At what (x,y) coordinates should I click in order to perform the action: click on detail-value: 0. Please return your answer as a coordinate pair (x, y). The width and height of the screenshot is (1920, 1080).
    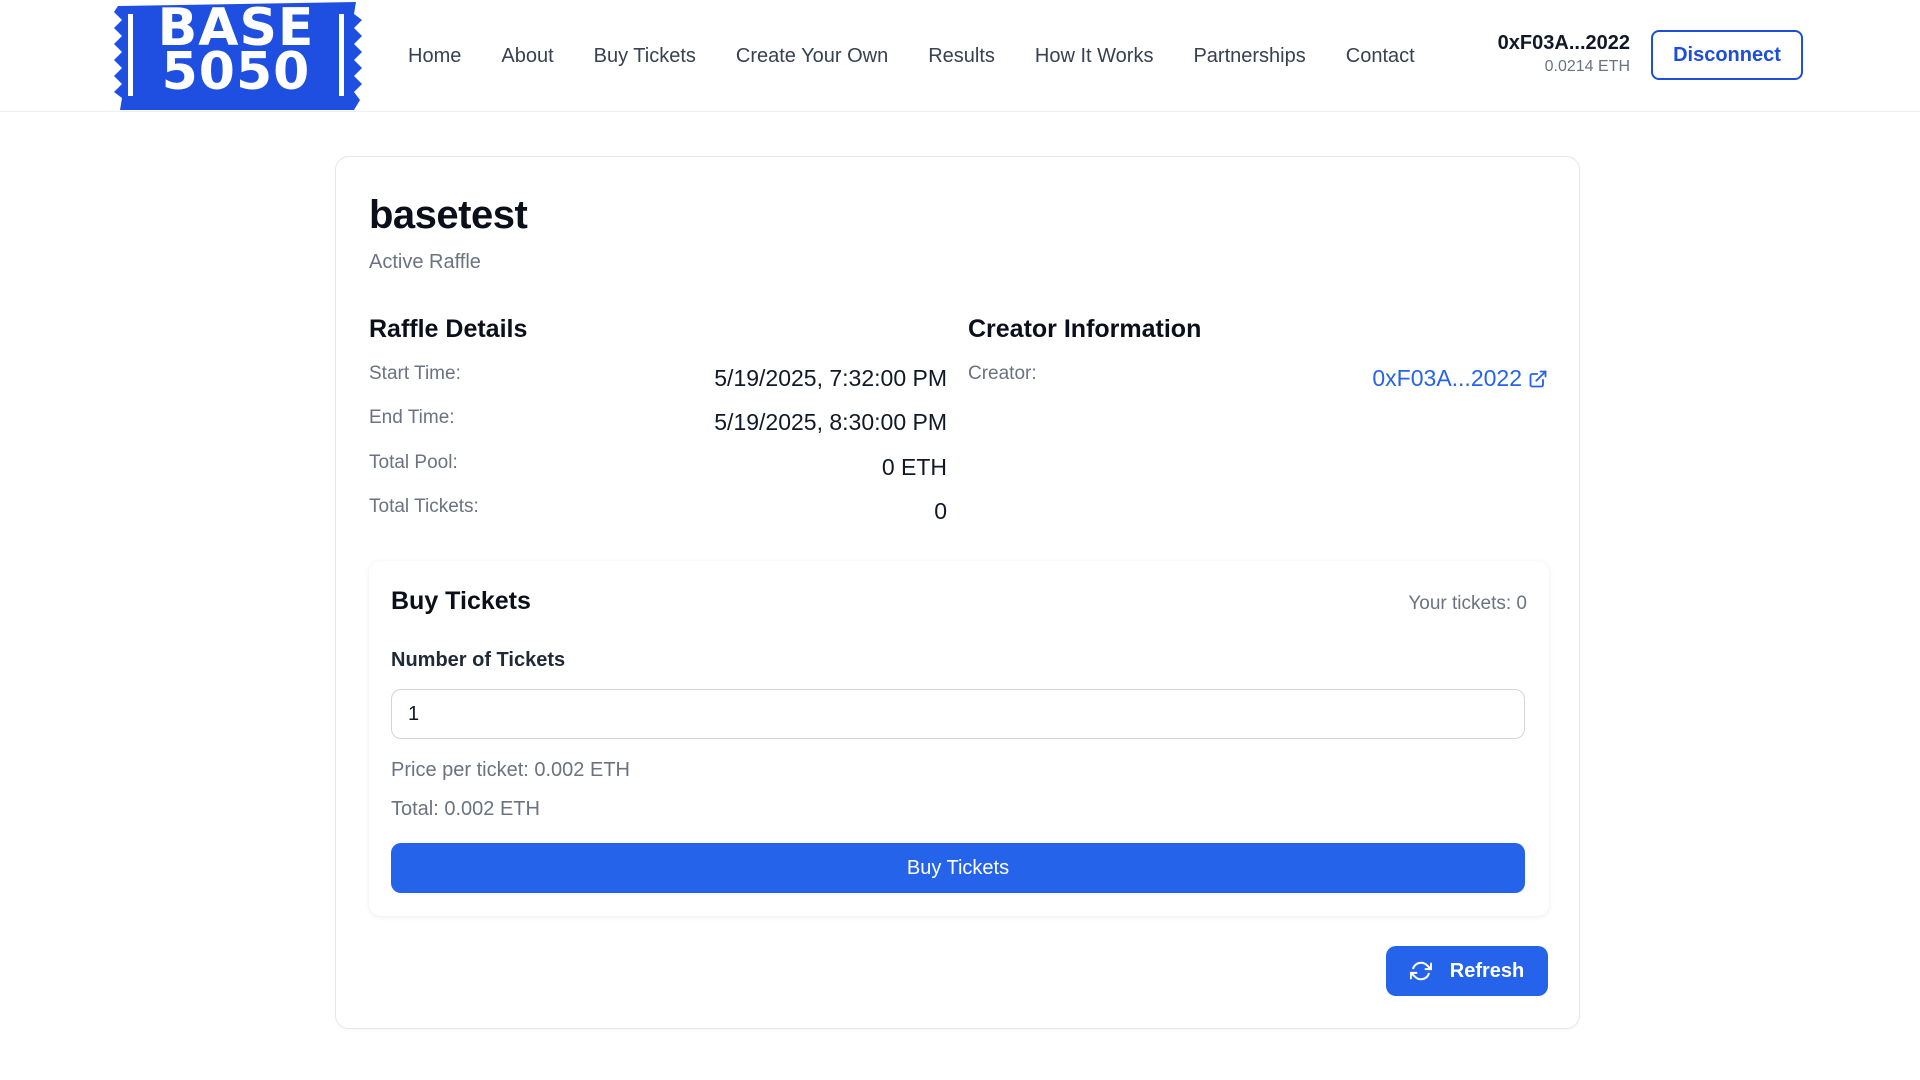
    Looking at the image, I should click on (940, 511).